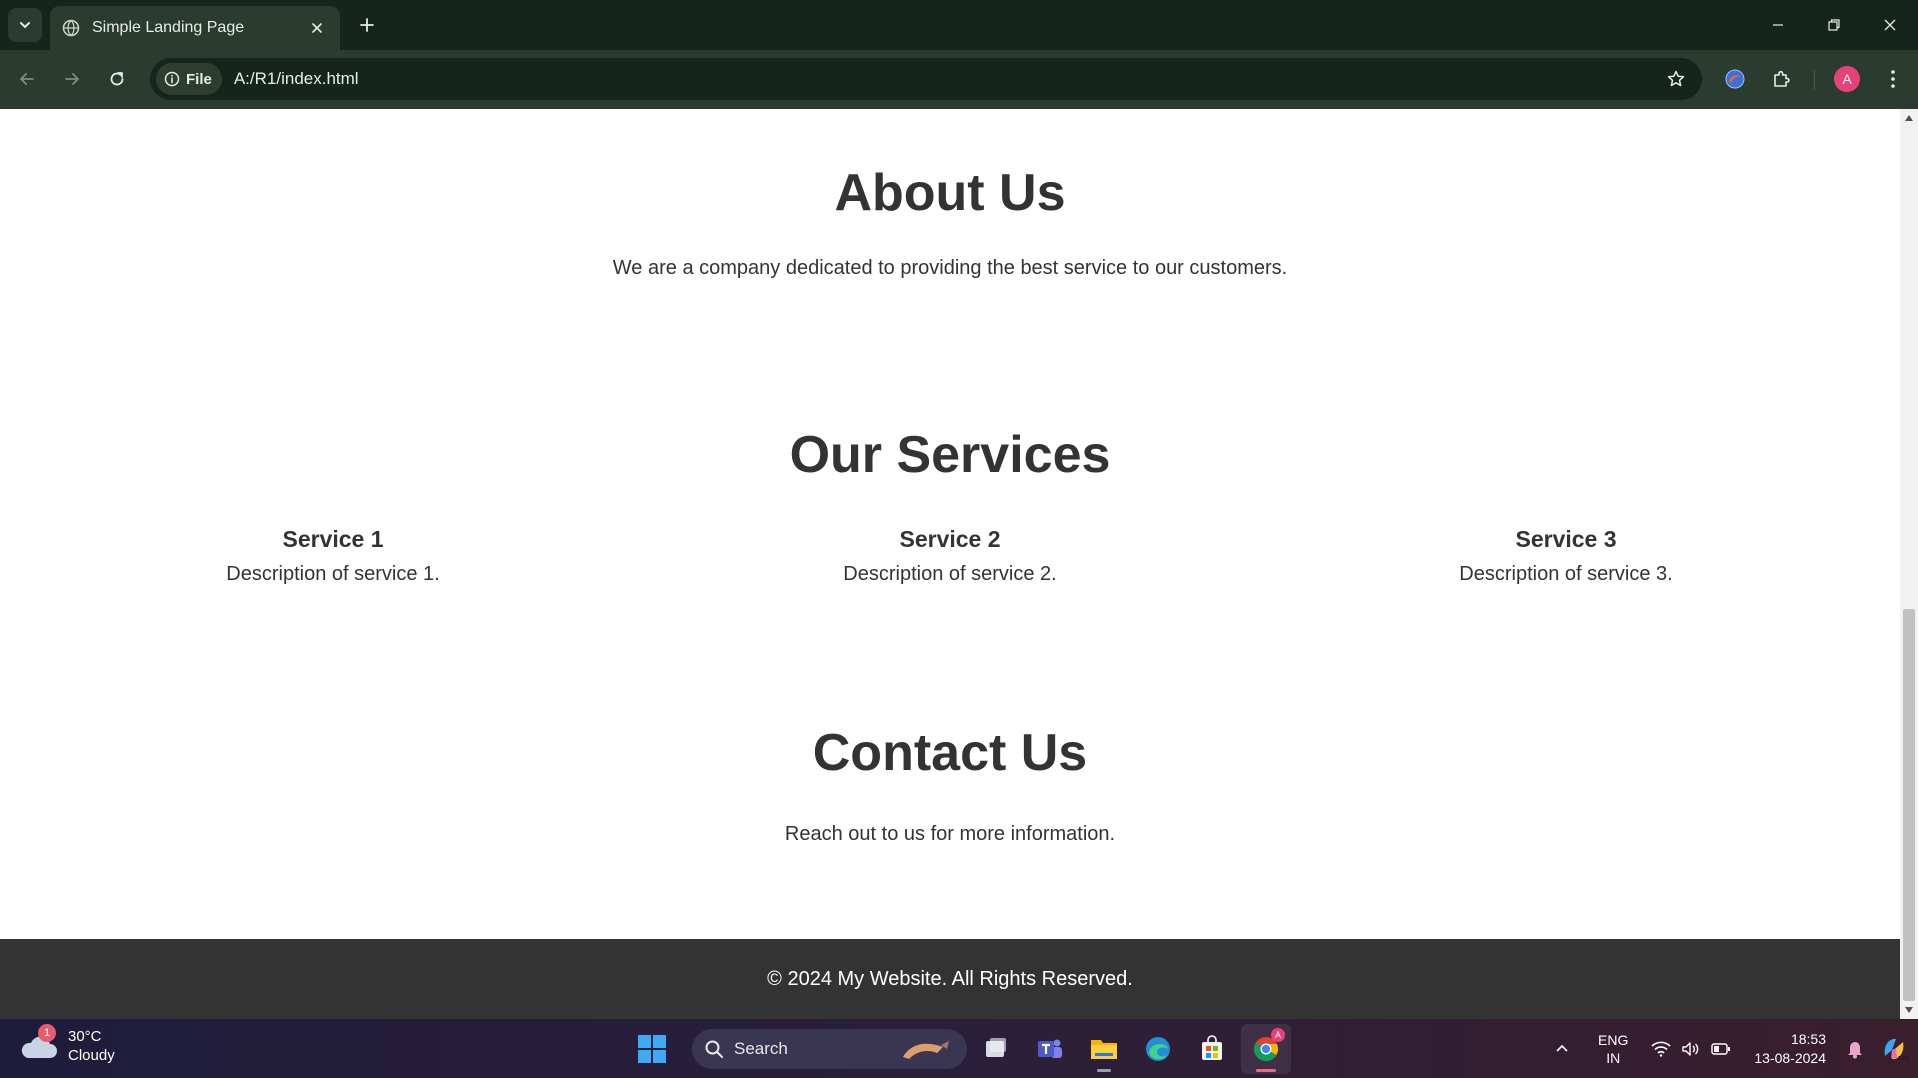 The height and width of the screenshot is (1078, 1918). I want to click on tab-title: Simple Landing Page, so click(168, 27).